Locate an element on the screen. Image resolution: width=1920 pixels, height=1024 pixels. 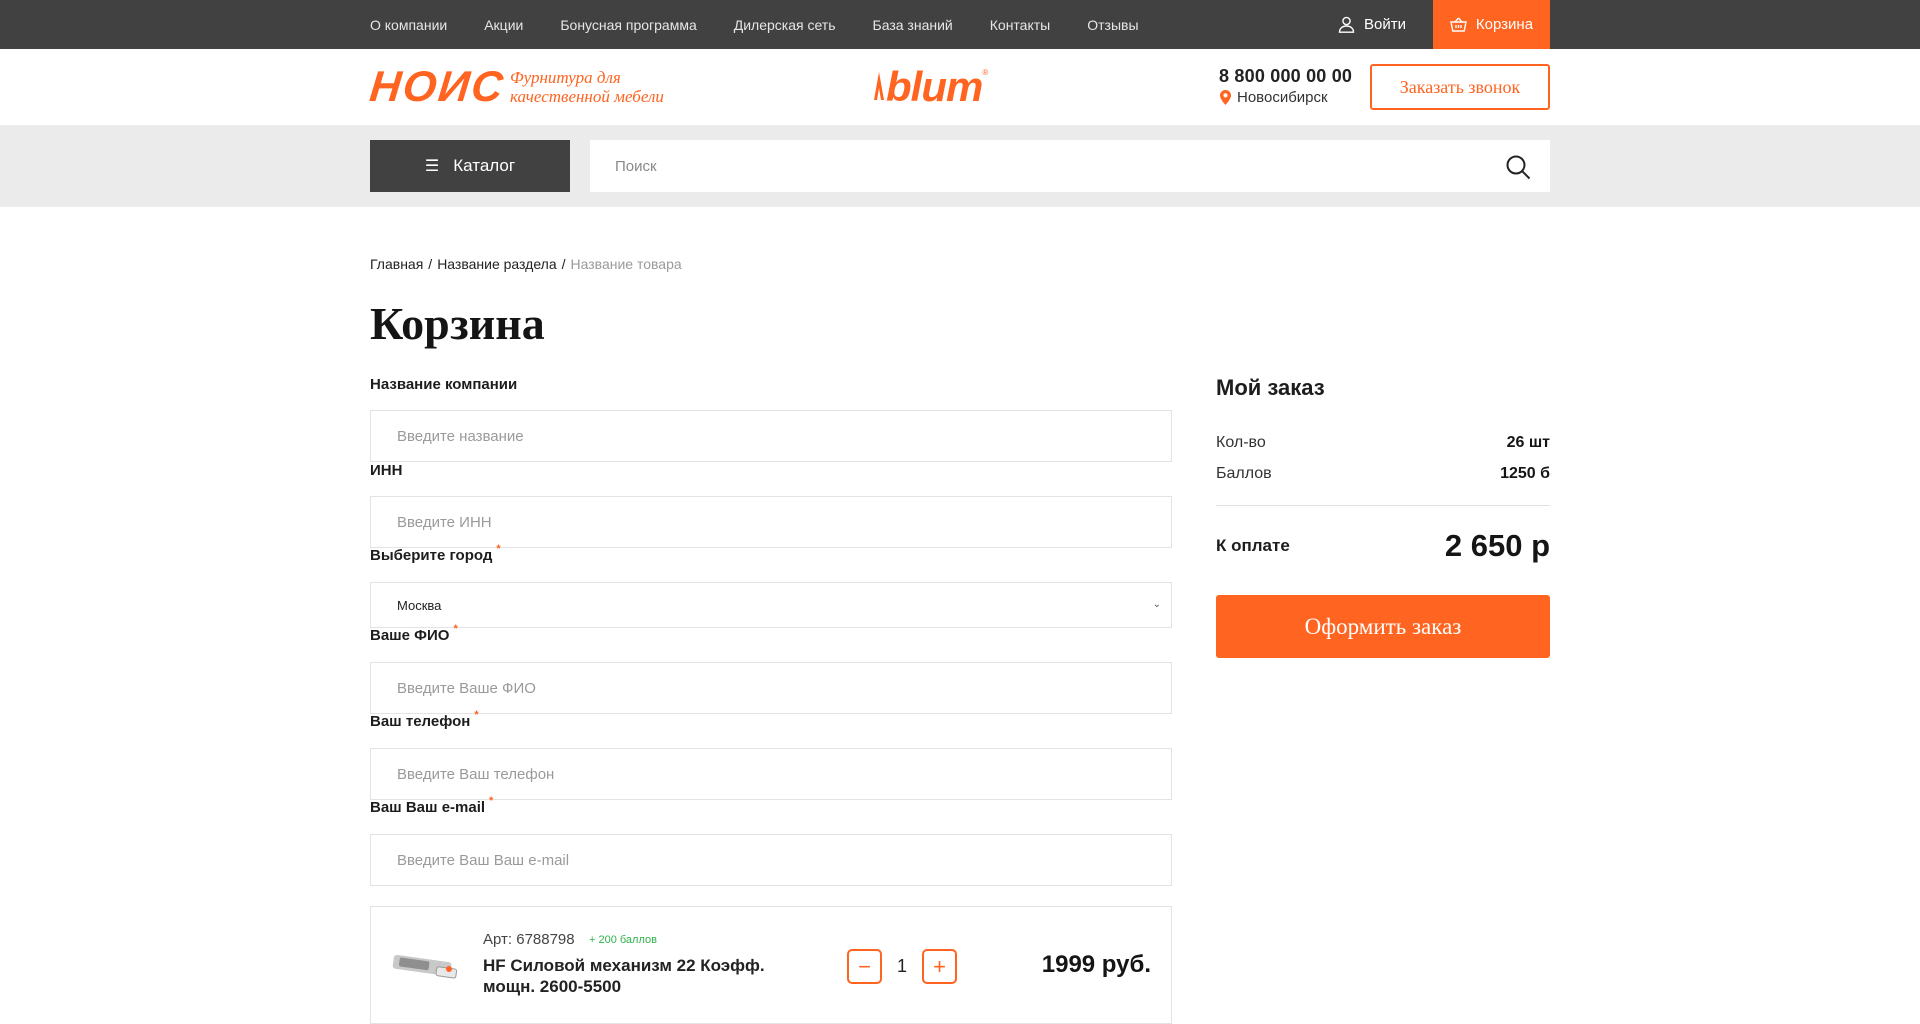
order-summary-title: Мой заказ is located at coordinates (1270, 387).